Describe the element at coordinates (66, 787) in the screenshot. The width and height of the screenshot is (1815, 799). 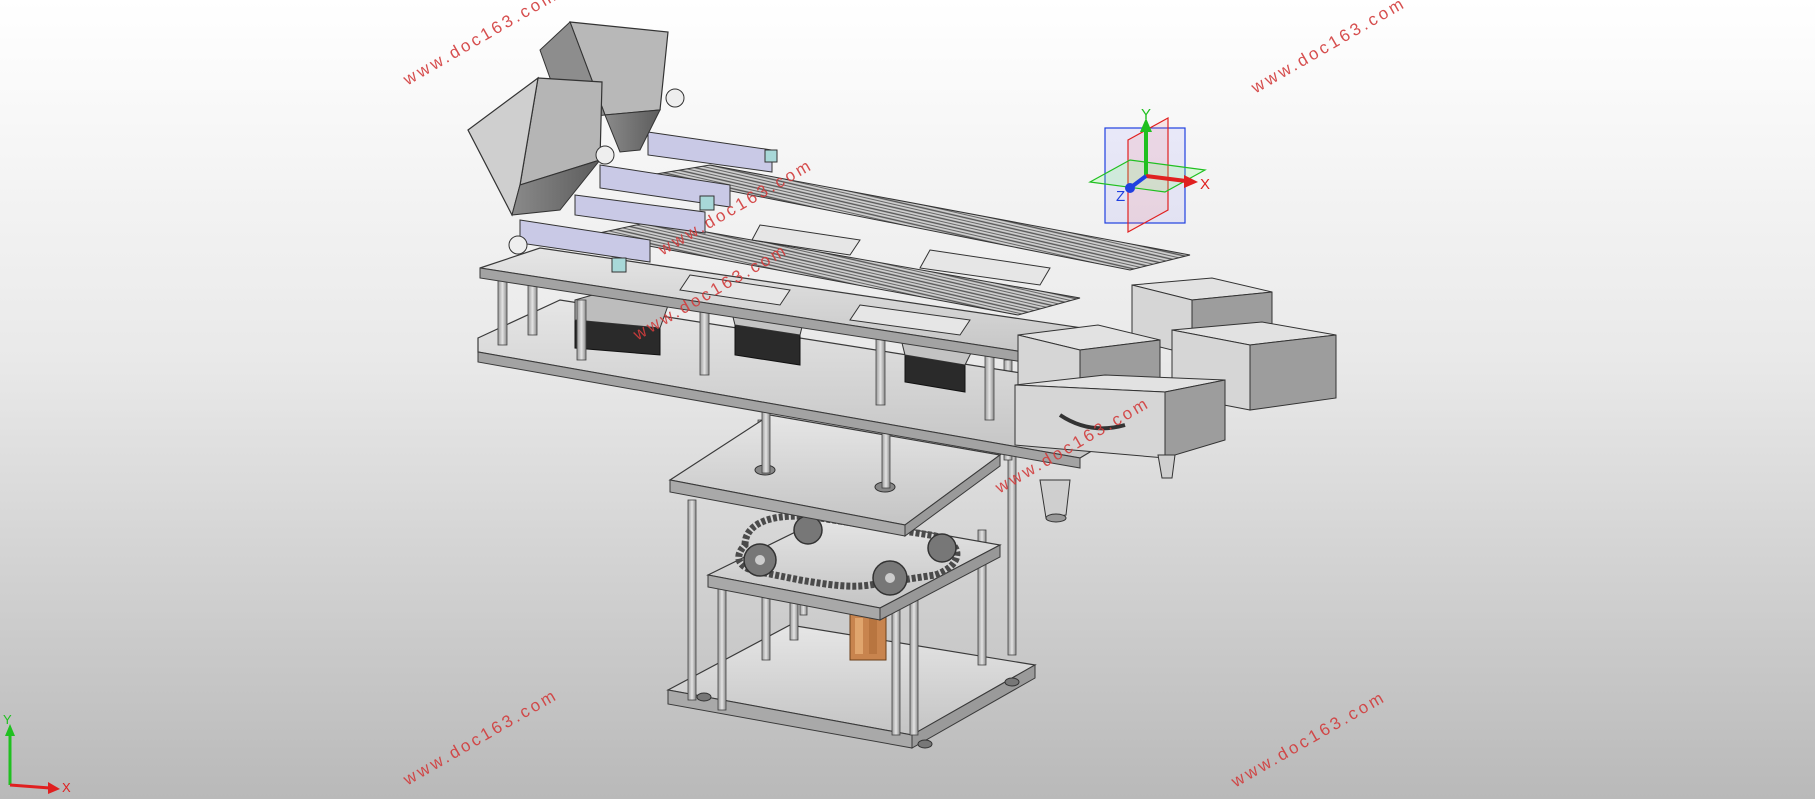
I see `corner-triad-x-label: X` at that location.